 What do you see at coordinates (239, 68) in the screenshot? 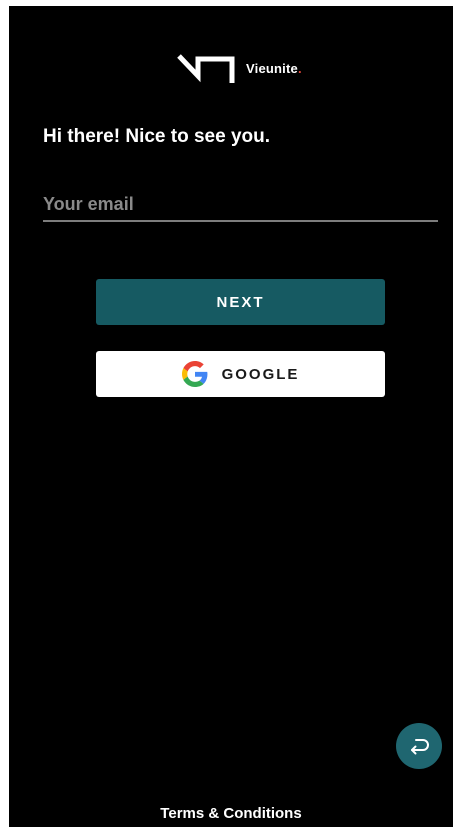
I see `brand-logo: Vieunite.` at bounding box center [239, 68].